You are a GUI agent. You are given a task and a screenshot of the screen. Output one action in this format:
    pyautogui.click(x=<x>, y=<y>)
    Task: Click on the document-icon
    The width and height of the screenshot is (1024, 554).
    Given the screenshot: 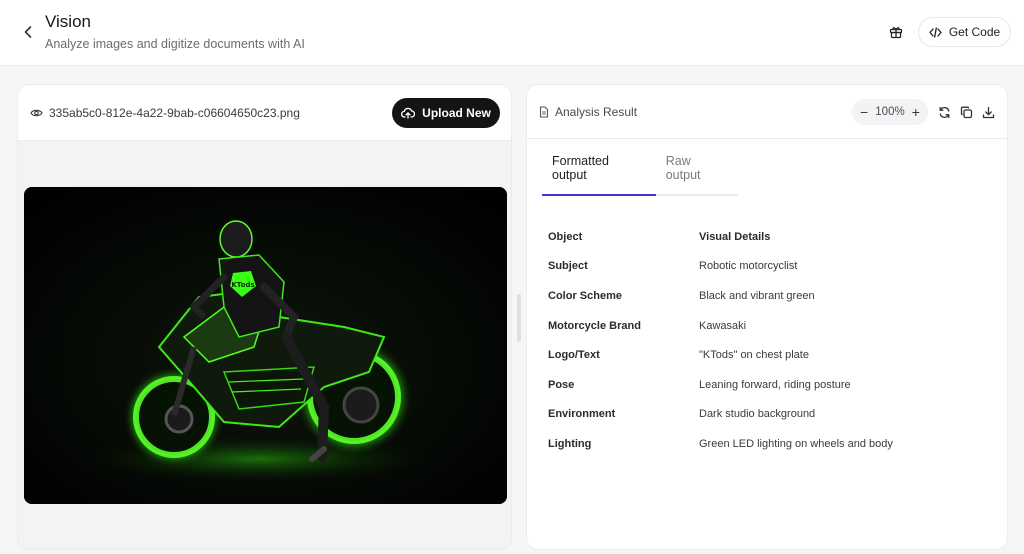 What is the action you would take?
    pyautogui.click(x=544, y=112)
    